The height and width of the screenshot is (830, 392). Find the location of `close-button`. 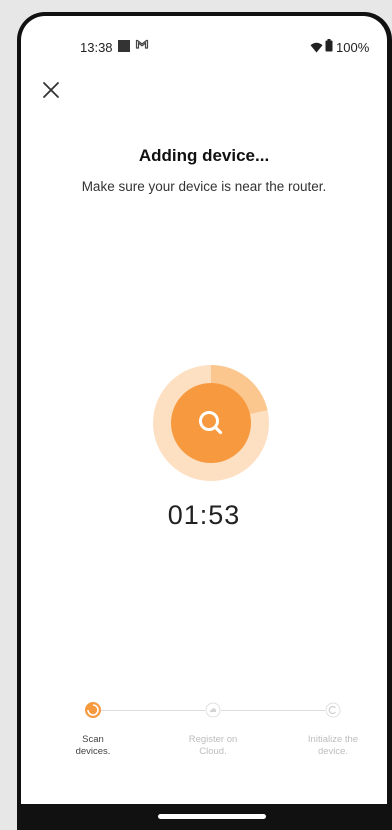

close-button is located at coordinates (51, 90).